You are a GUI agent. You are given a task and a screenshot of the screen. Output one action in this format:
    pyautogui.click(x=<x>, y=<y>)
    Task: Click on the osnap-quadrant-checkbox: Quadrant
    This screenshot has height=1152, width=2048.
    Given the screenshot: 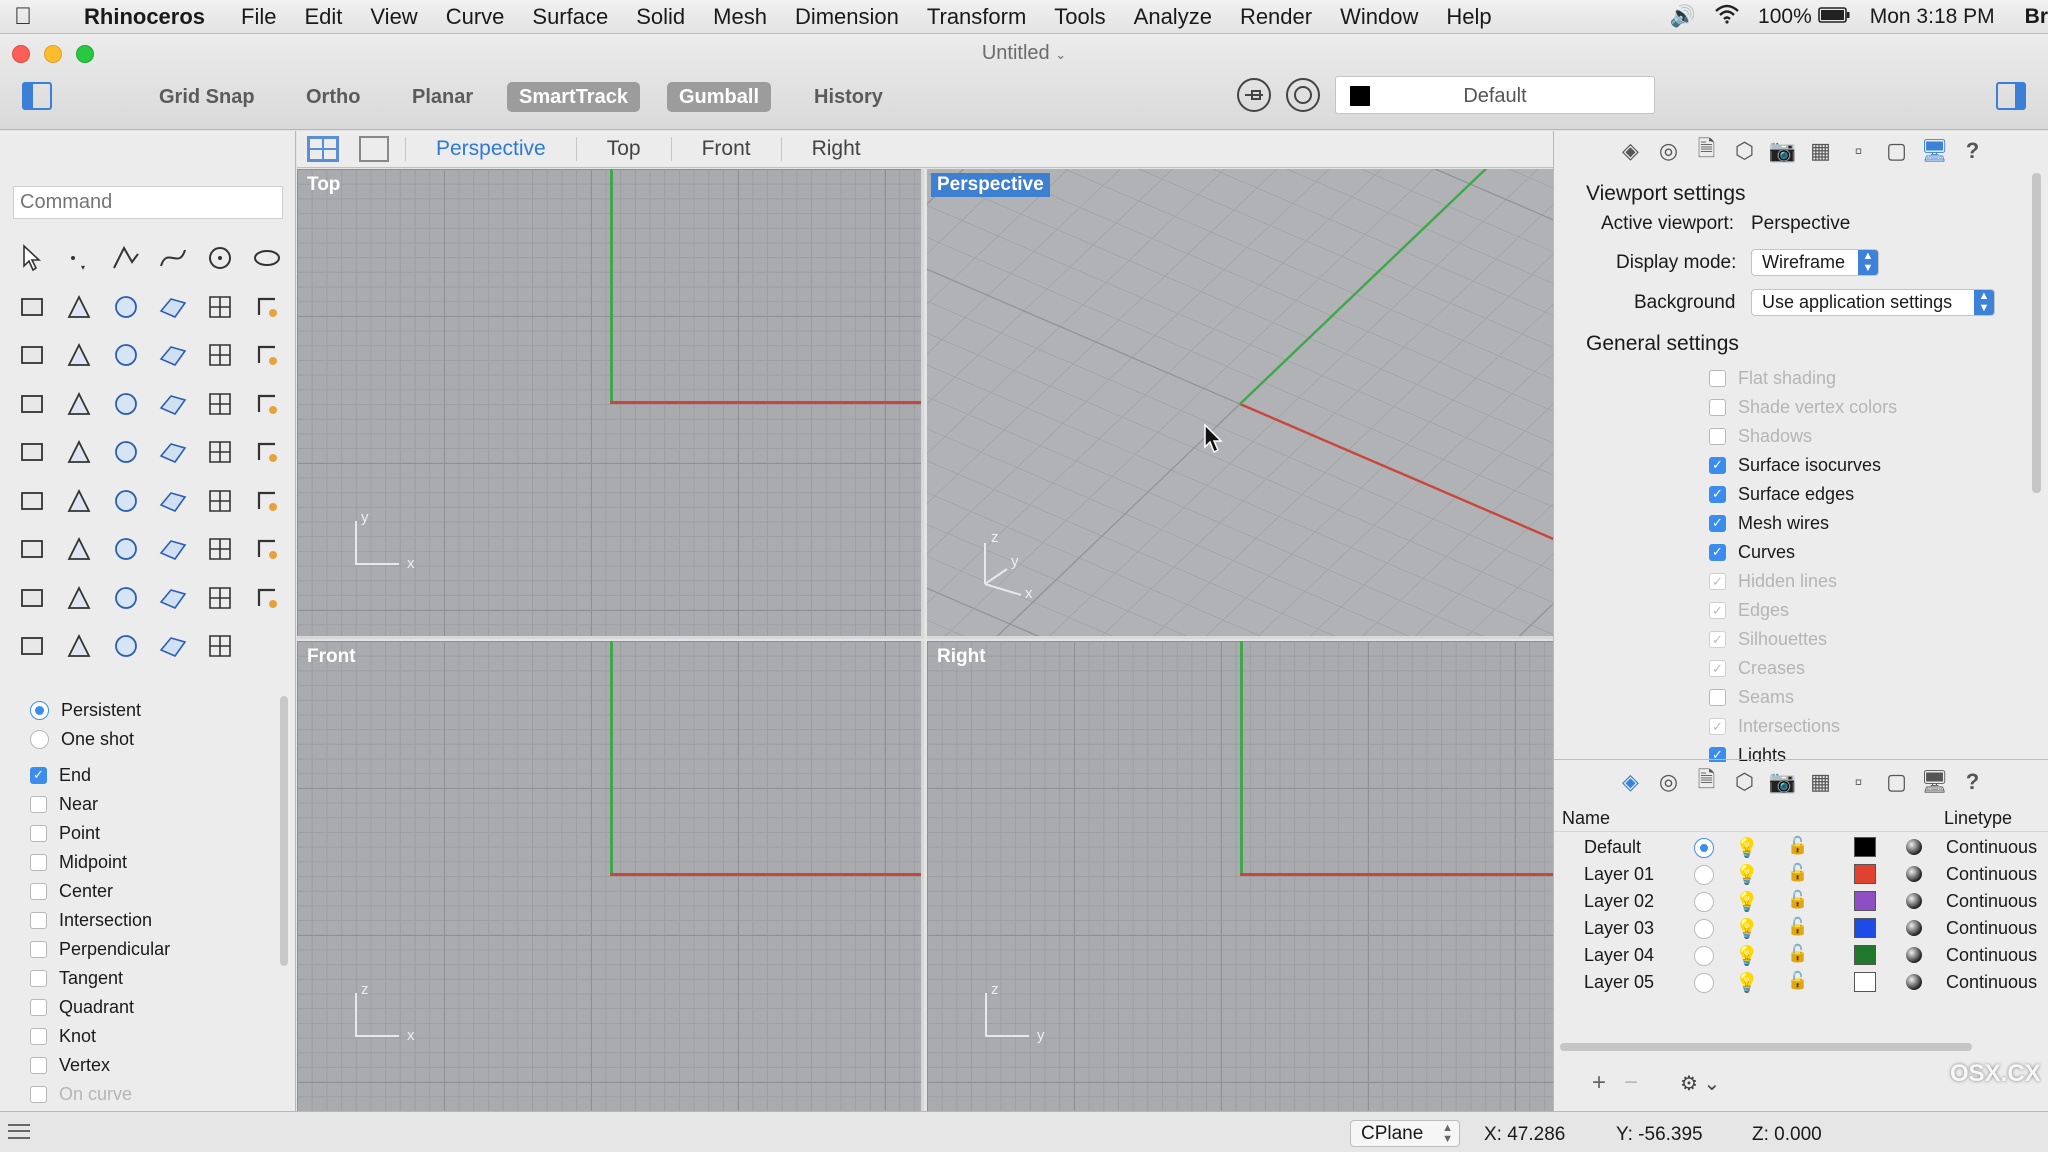 What is the action you would take?
    pyautogui.click(x=155, y=1007)
    